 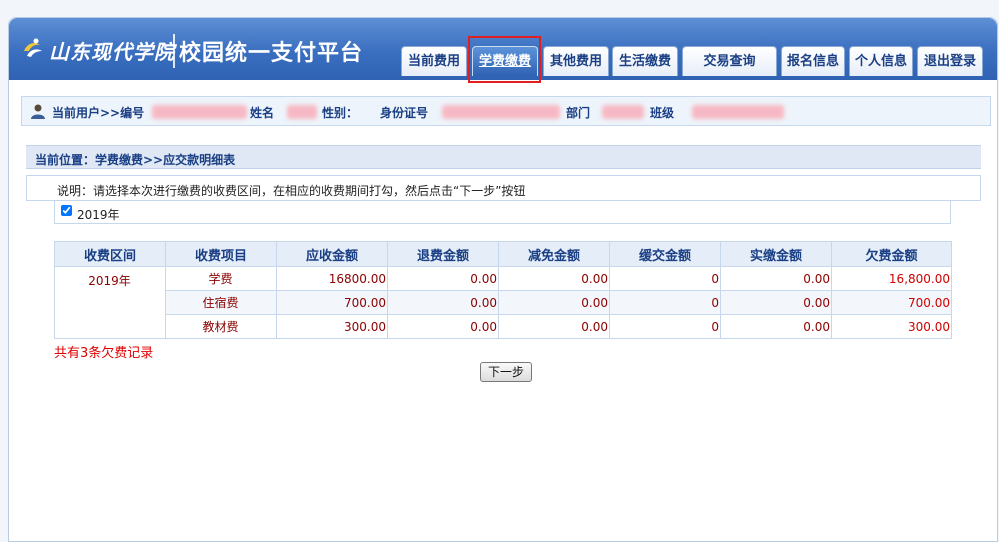 What do you see at coordinates (332, 302) in the screenshot?
I see `receivable-cell: 700.00` at bounding box center [332, 302].